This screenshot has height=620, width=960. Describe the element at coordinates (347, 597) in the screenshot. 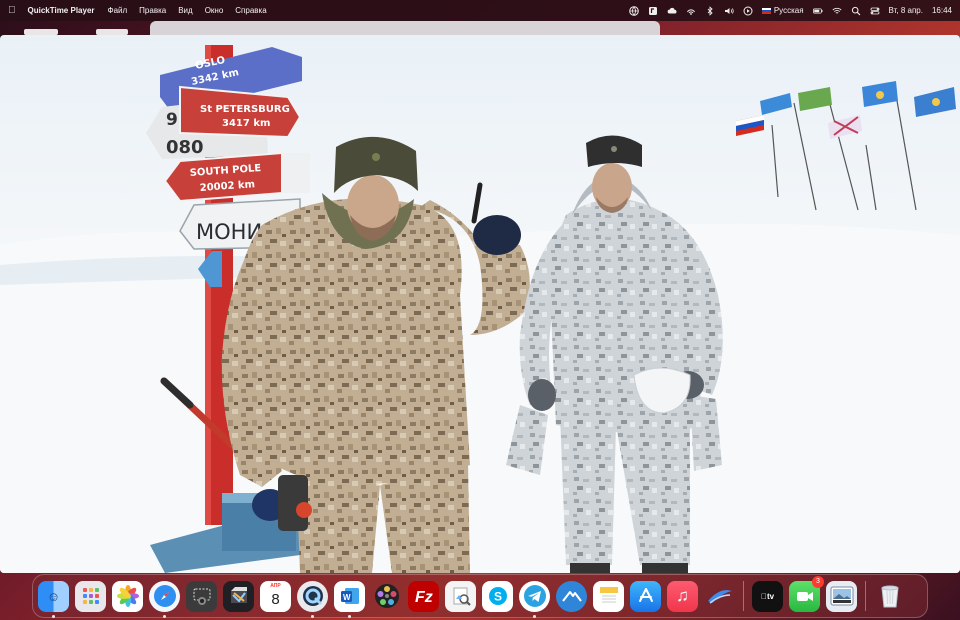

I see `svg-text: W` at that location.